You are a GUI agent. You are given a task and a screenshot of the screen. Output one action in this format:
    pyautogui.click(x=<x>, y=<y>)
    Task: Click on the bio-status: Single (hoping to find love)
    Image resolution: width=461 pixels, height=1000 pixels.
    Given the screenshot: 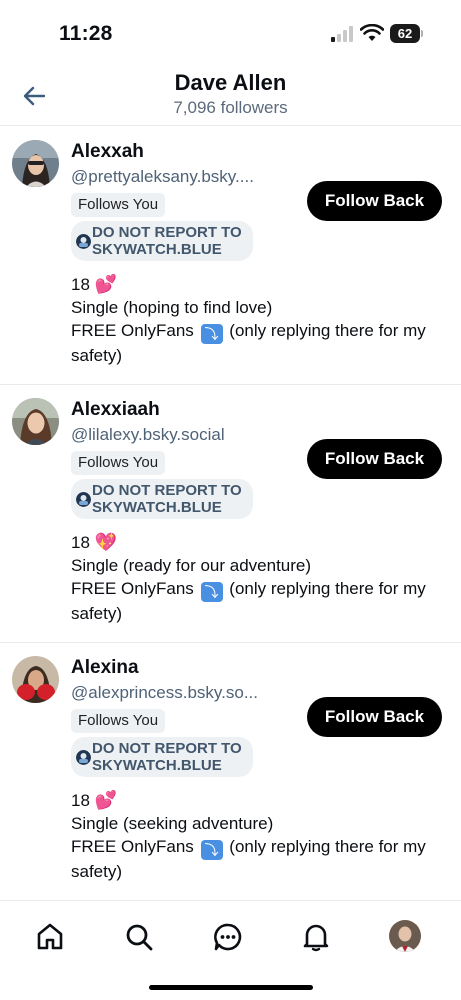 What is the action you would take?
    pyautogui.click(x=172, y=307)
    